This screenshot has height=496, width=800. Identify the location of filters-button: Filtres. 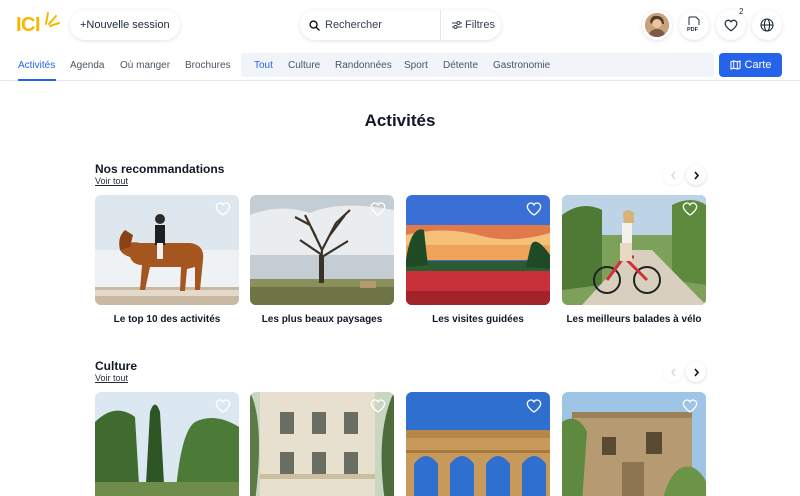
(468, 25).